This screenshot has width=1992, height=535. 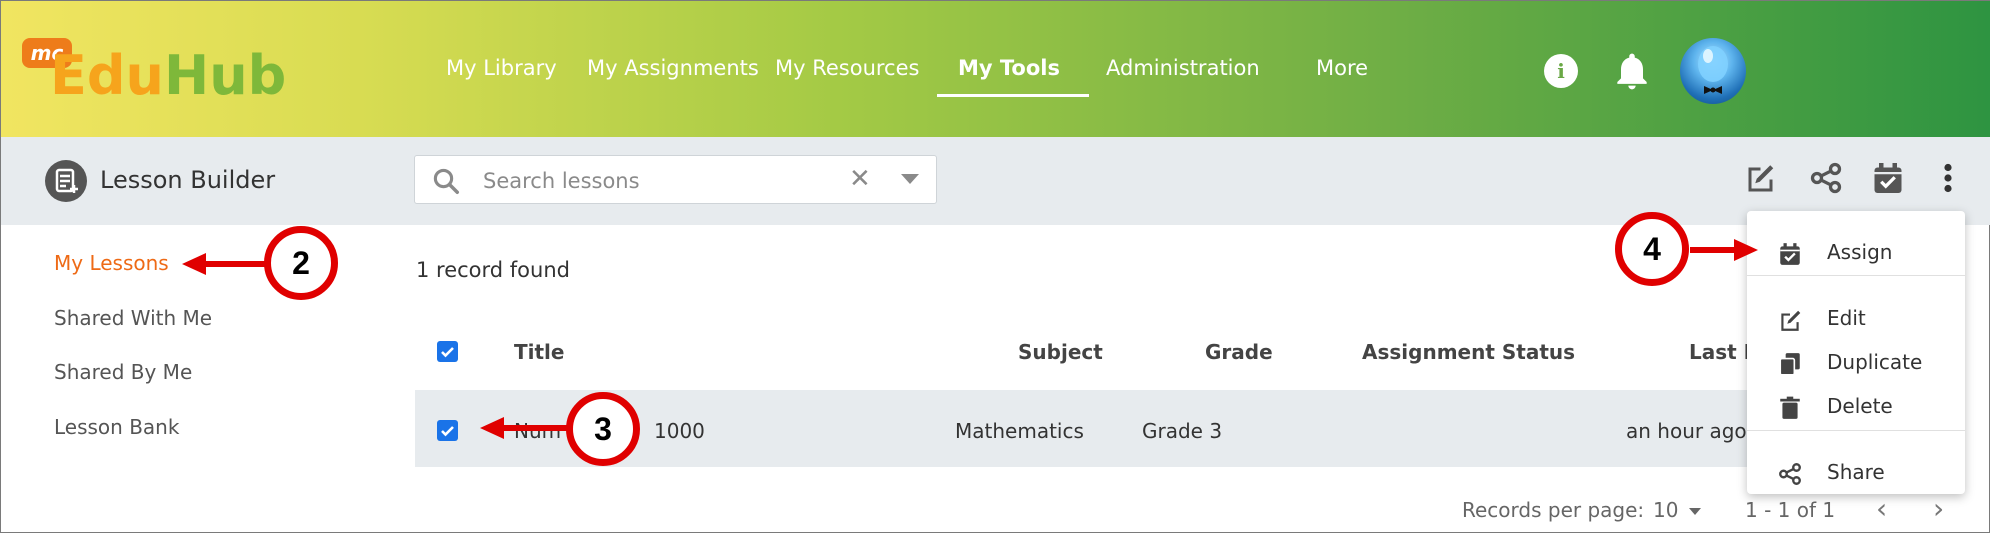 I want to click on column-header-subject: Subject, so click(x=1060, y=352).